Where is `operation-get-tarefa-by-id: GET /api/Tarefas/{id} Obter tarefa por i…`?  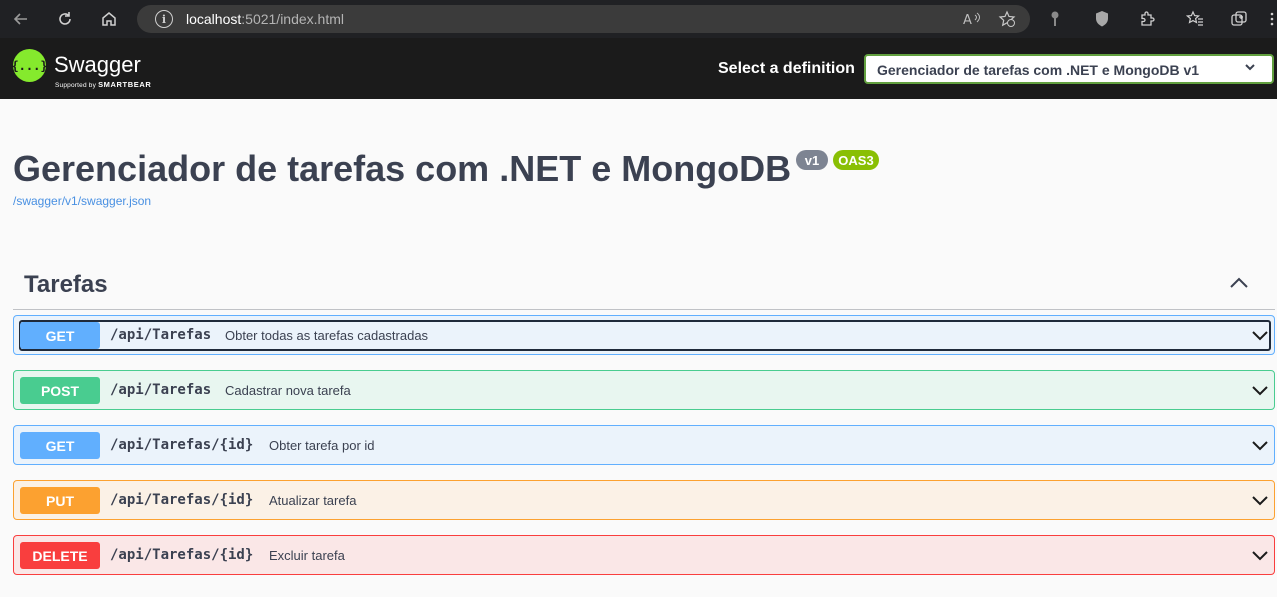
operation-get-tarefa-by-id: GET /api/Tarefas/{id} Obter tarefa por i… is located at coordinates (644, 445).